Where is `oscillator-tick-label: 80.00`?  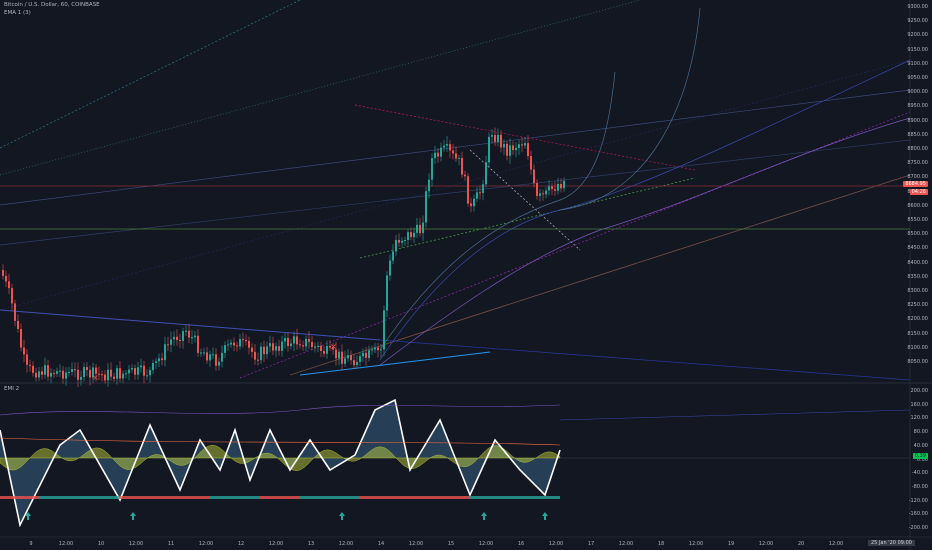
oscillator-tick-label: 80.00 is located at coordinates (920, 432).